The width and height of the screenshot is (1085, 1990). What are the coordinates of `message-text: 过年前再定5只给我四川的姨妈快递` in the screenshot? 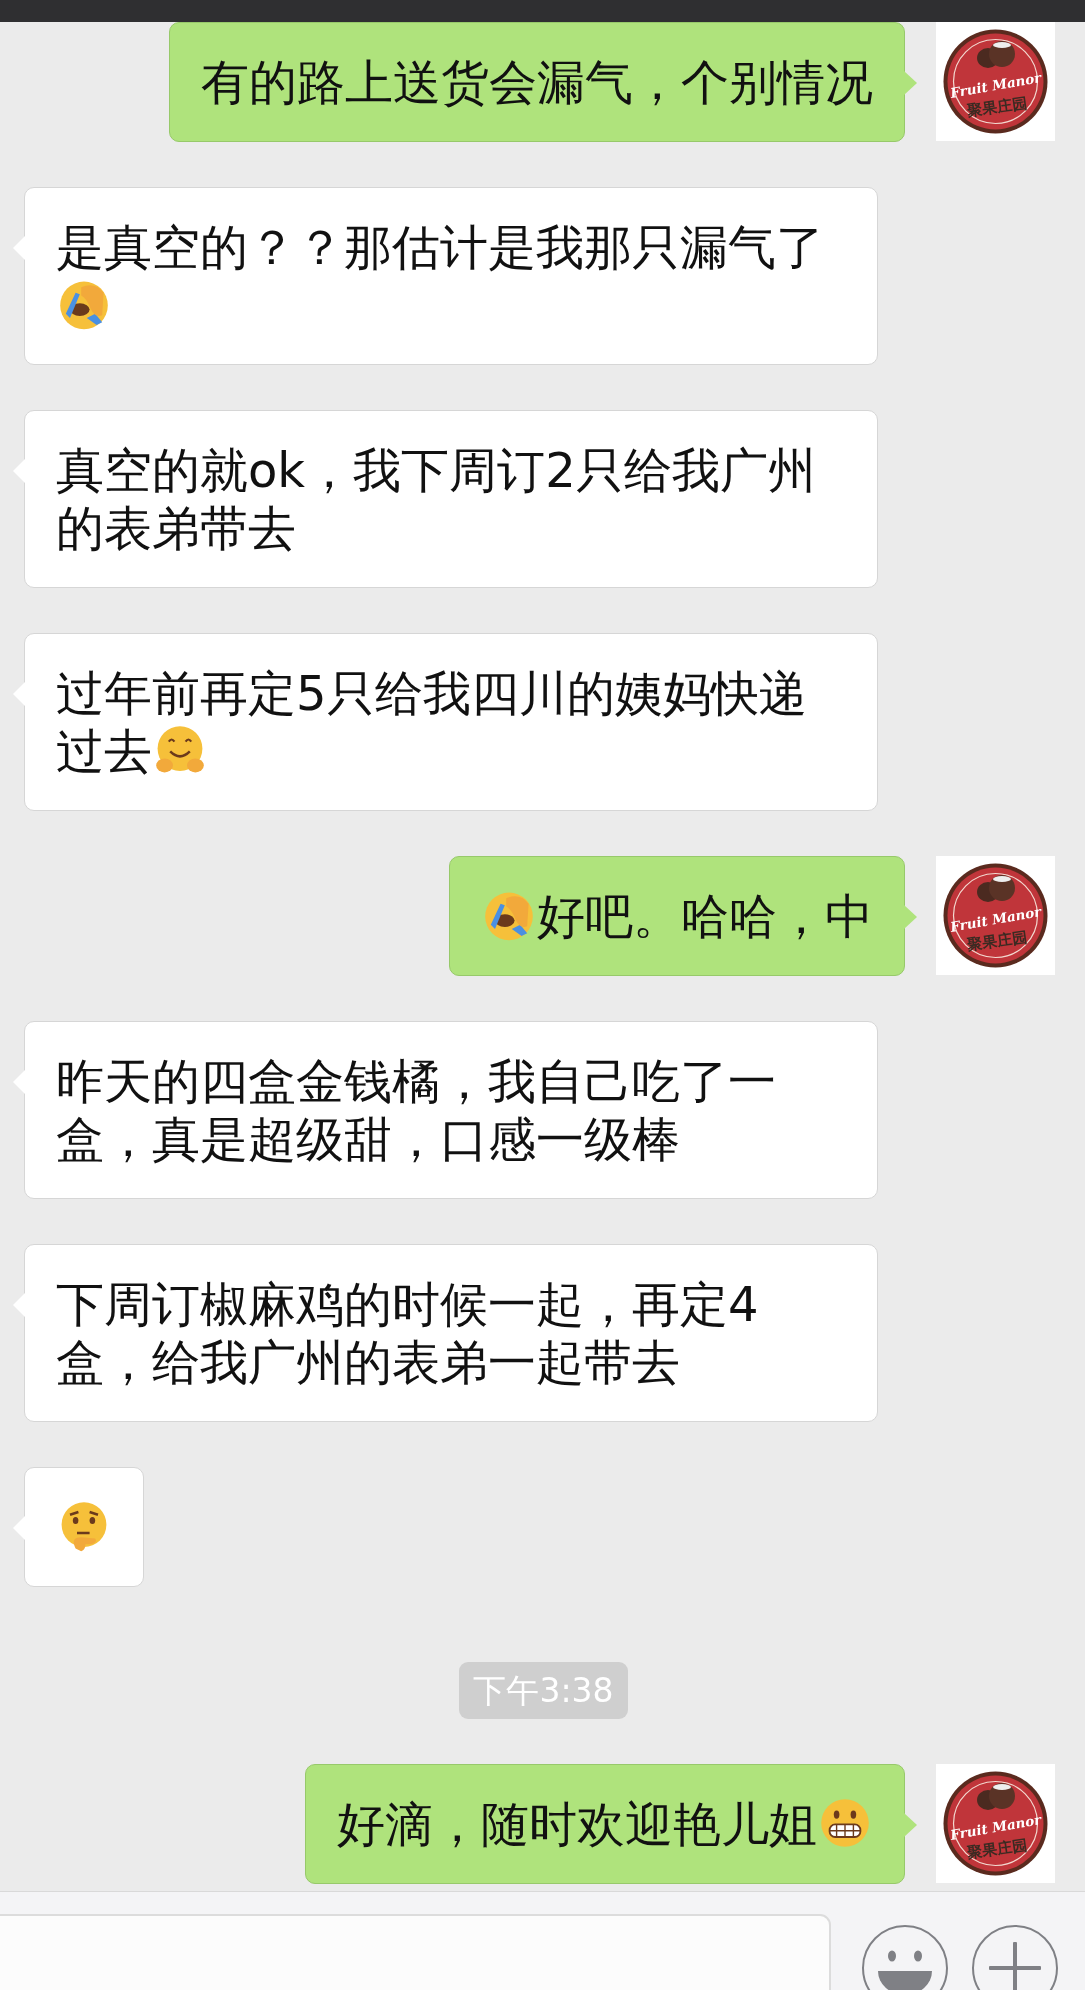 It's located at (431, 693).